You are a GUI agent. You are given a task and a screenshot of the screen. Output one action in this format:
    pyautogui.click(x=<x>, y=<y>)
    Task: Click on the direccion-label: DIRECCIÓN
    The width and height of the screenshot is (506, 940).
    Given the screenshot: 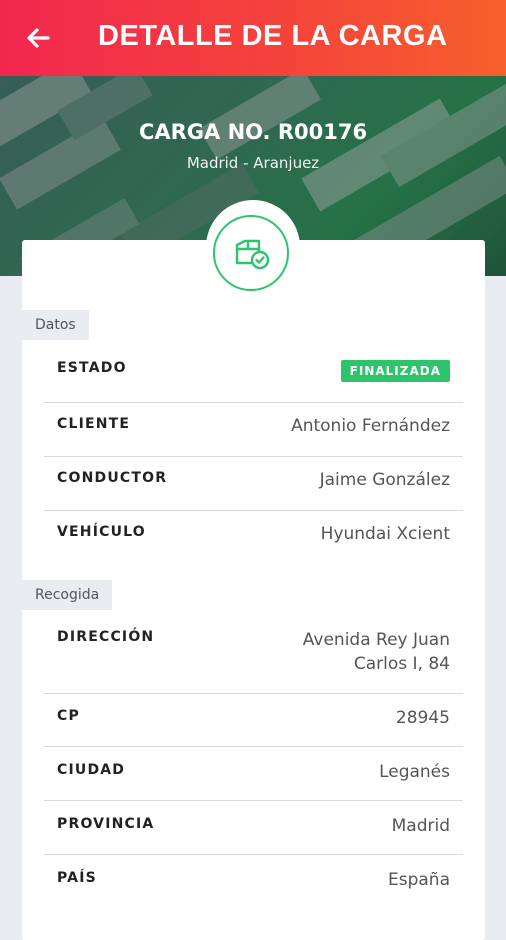 What is the action you would take?
    pyautogui.click(x=106, y=637)
    